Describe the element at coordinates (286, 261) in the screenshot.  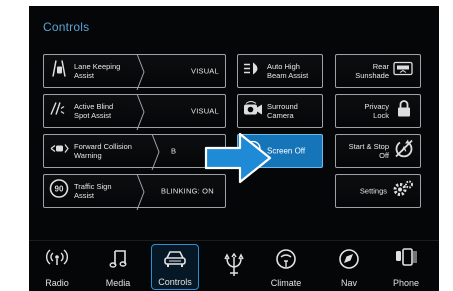
I see `steering-wheel-icon` at that location.